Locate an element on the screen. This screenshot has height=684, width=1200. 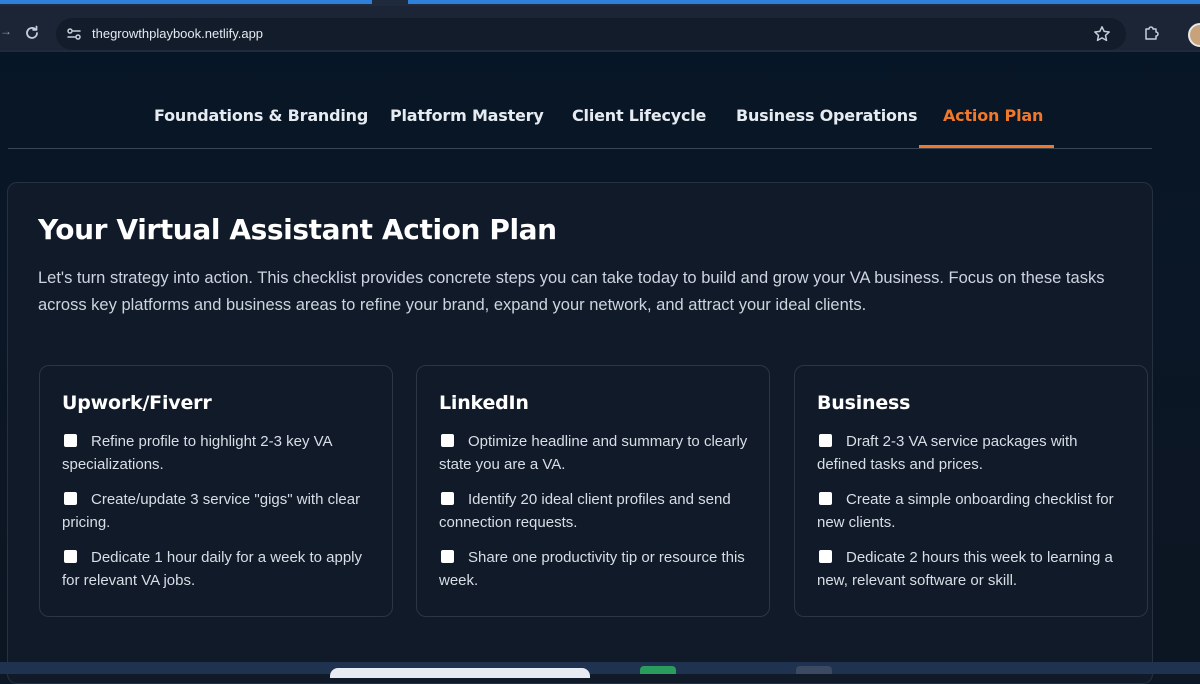
tab-platform-mastery: Platform Mastery is located at coordinates (467, 115).